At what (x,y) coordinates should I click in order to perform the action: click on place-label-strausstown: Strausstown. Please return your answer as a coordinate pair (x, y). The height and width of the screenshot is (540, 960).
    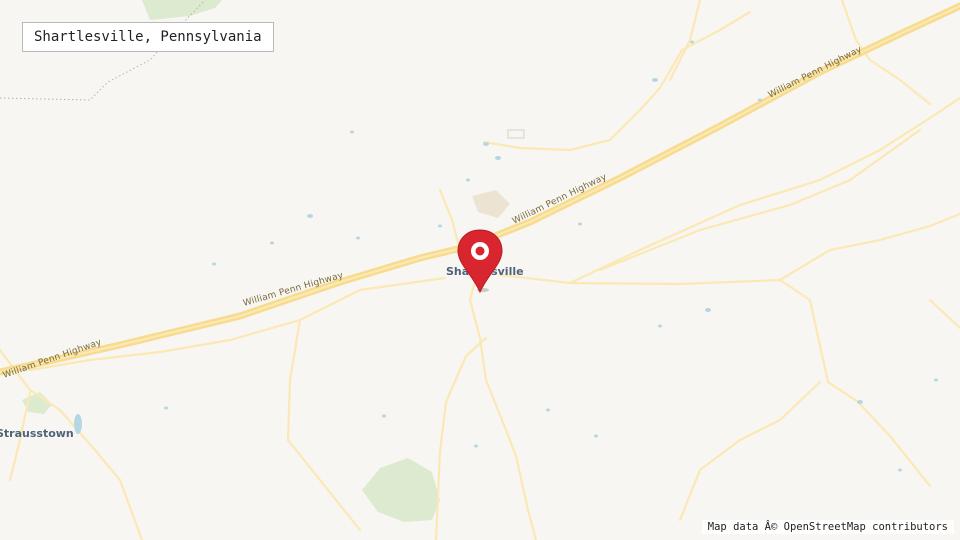
    Looking at the image, I should click on (37, 433).